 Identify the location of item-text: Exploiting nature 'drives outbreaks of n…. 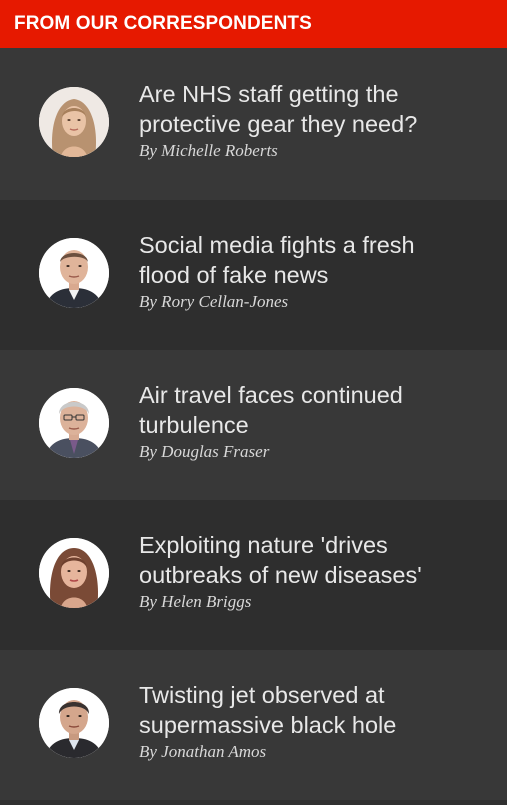
(299, 571).